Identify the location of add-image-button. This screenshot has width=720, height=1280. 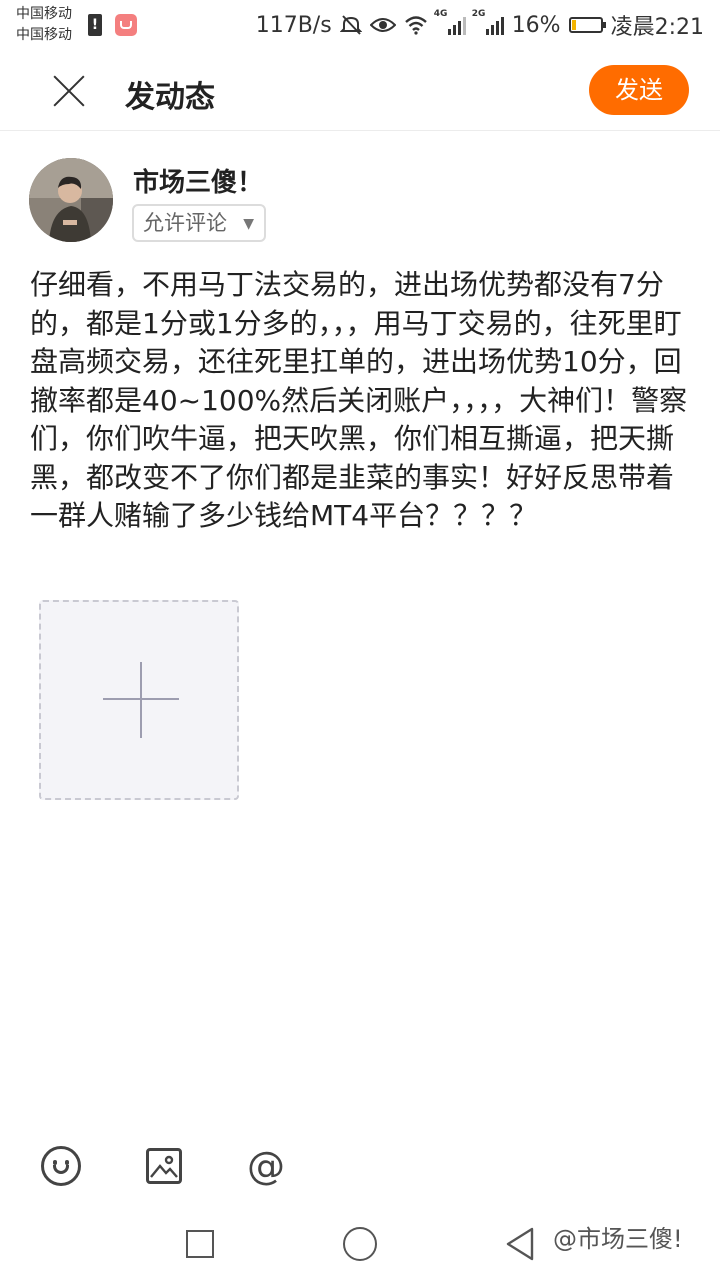
(139, 700).